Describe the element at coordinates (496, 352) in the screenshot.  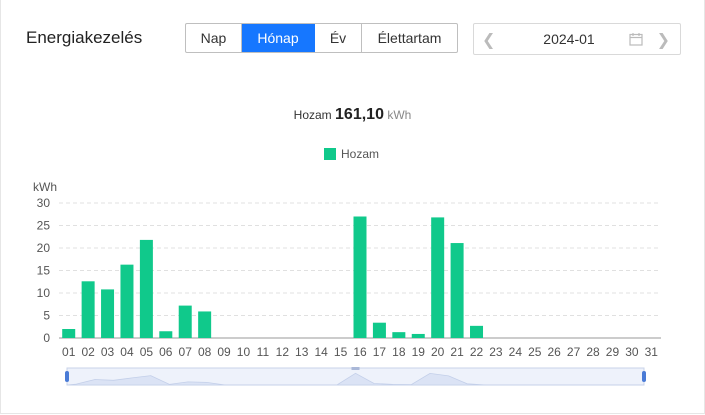
I see `x-tick-label: 23` at that location.